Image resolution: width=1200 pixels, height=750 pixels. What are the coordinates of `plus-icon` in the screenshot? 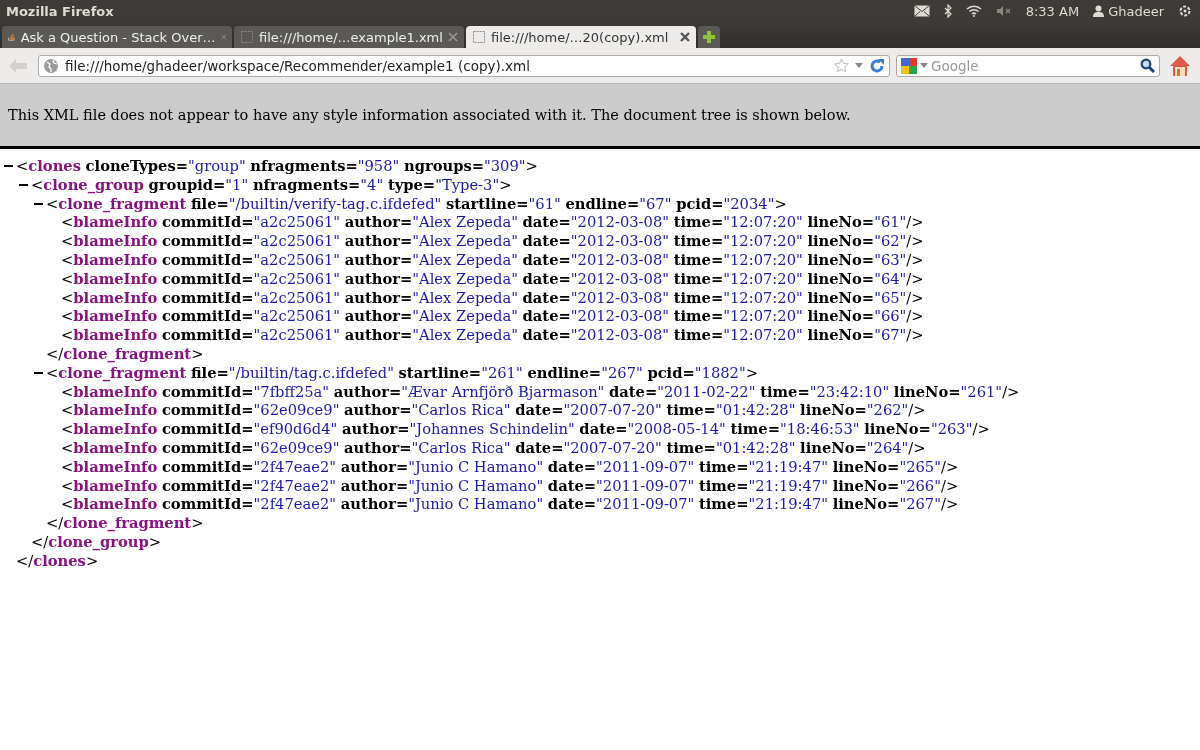 It's located at (709, 37).